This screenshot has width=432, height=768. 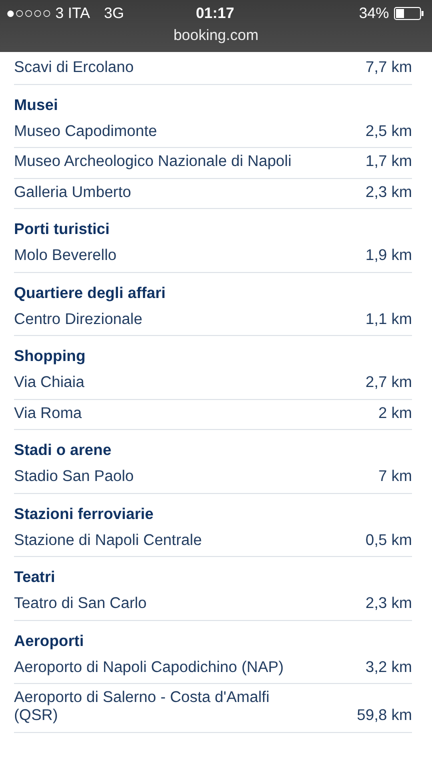 I want to click on place-distance: 2,7 km, so click(x=388, y=383).